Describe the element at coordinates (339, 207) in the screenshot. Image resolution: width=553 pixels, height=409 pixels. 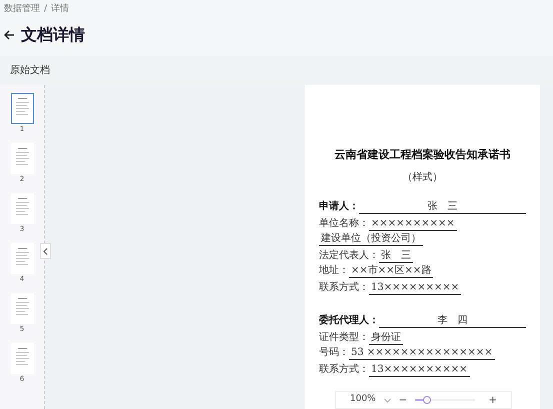
I see `field-label: 申请人：` at that location.